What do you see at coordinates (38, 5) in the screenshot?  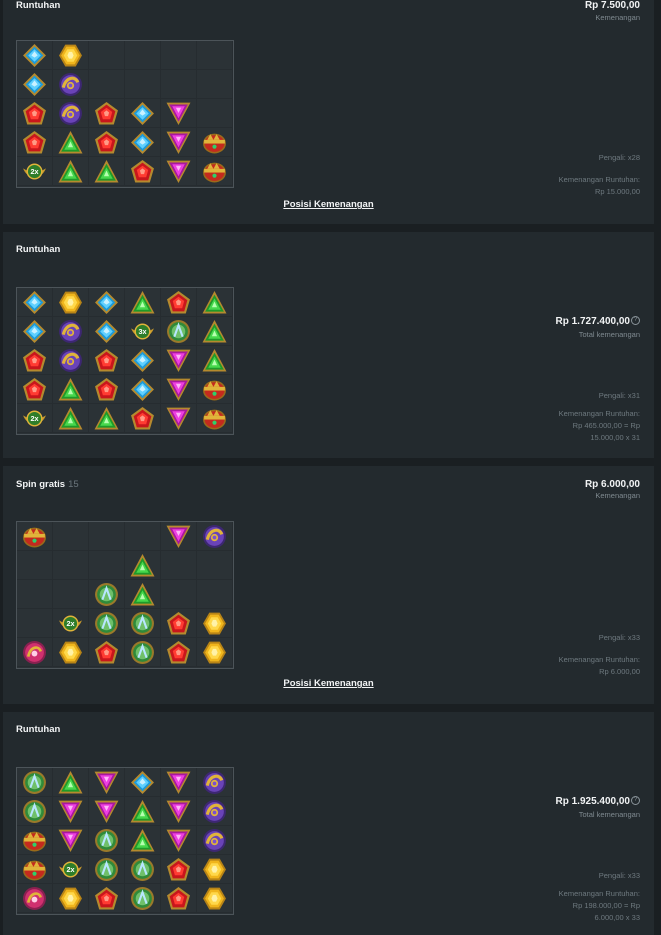 I see `panel-title: Runtuhan` at bounding box center [38, 5].